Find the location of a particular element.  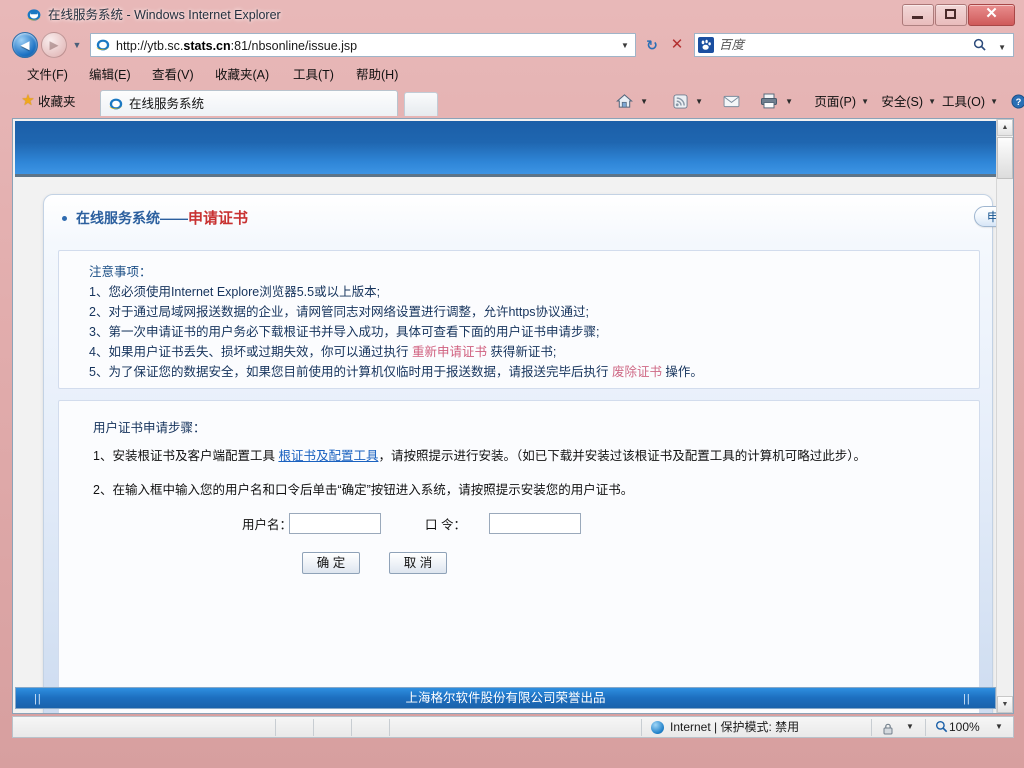

home-dropdown-caret-icon: ▼ is located at coordinates (644, 102).